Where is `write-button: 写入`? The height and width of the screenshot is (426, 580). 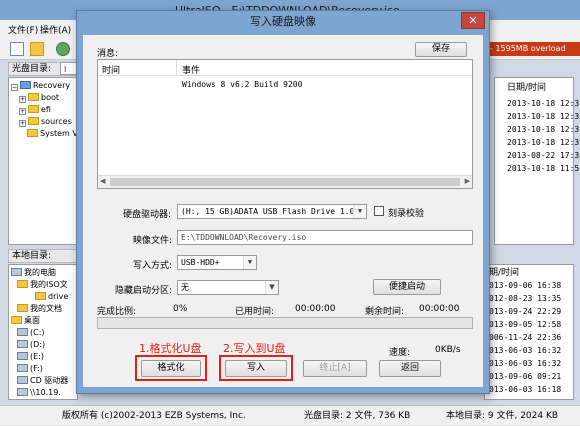
write-button: 写入 is located at coordinates (256, 368).